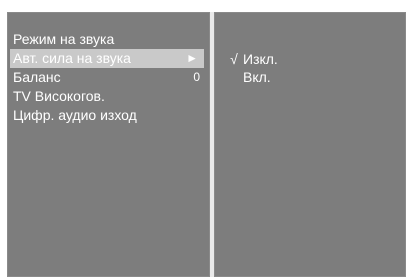  I want to click on auto-volume-options: √ Изкл. Вкл., so click(310, 68).